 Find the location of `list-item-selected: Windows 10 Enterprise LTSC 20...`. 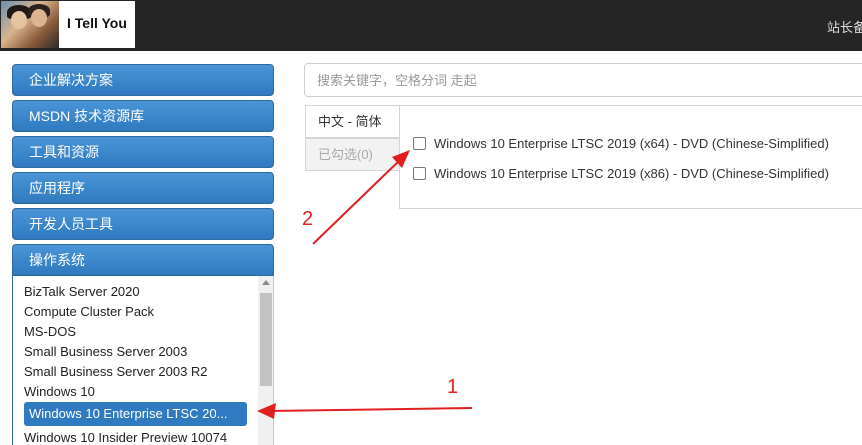

list-item-selected: Windows 10 Enterprise LTSC 20... is located at coordinates (135, 414).